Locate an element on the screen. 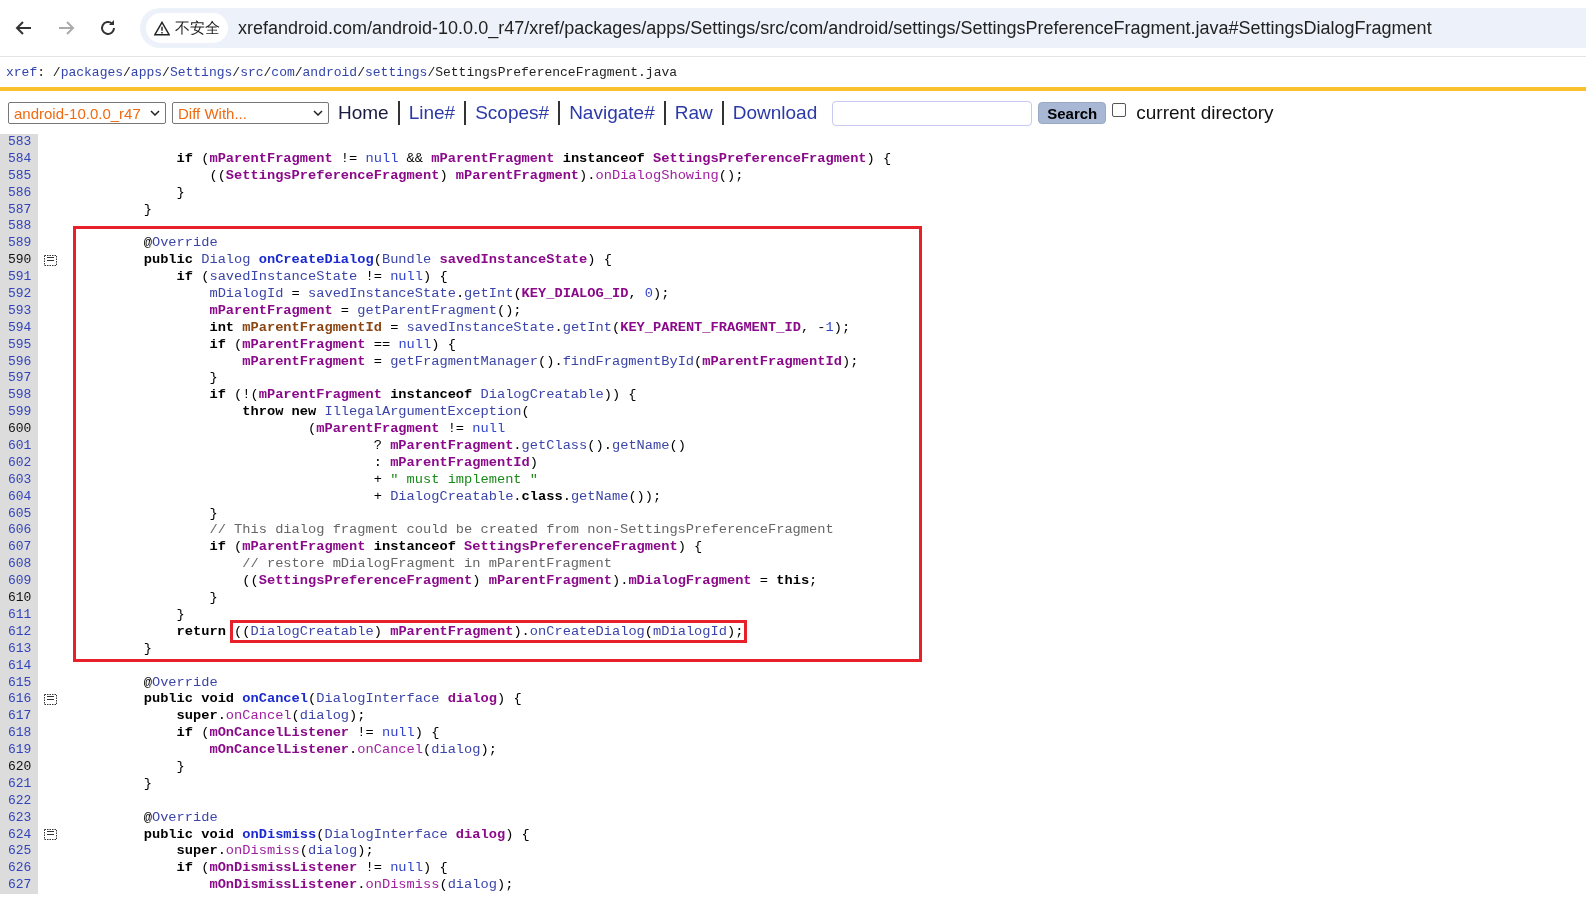 The image size is (1586, 909). line-number: 619 is located at coordinates (19, 750).